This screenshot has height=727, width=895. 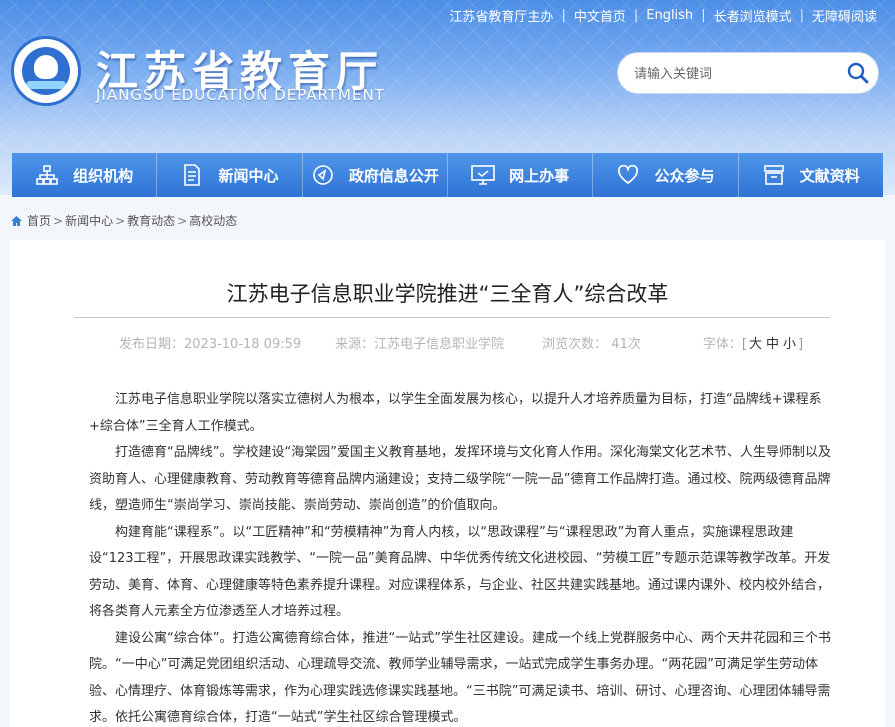 What do you see at coordinates (844, 15) in the screenshot?
I see `accessibility-link: 无障碍阅读` at bounding box center [844, 15].